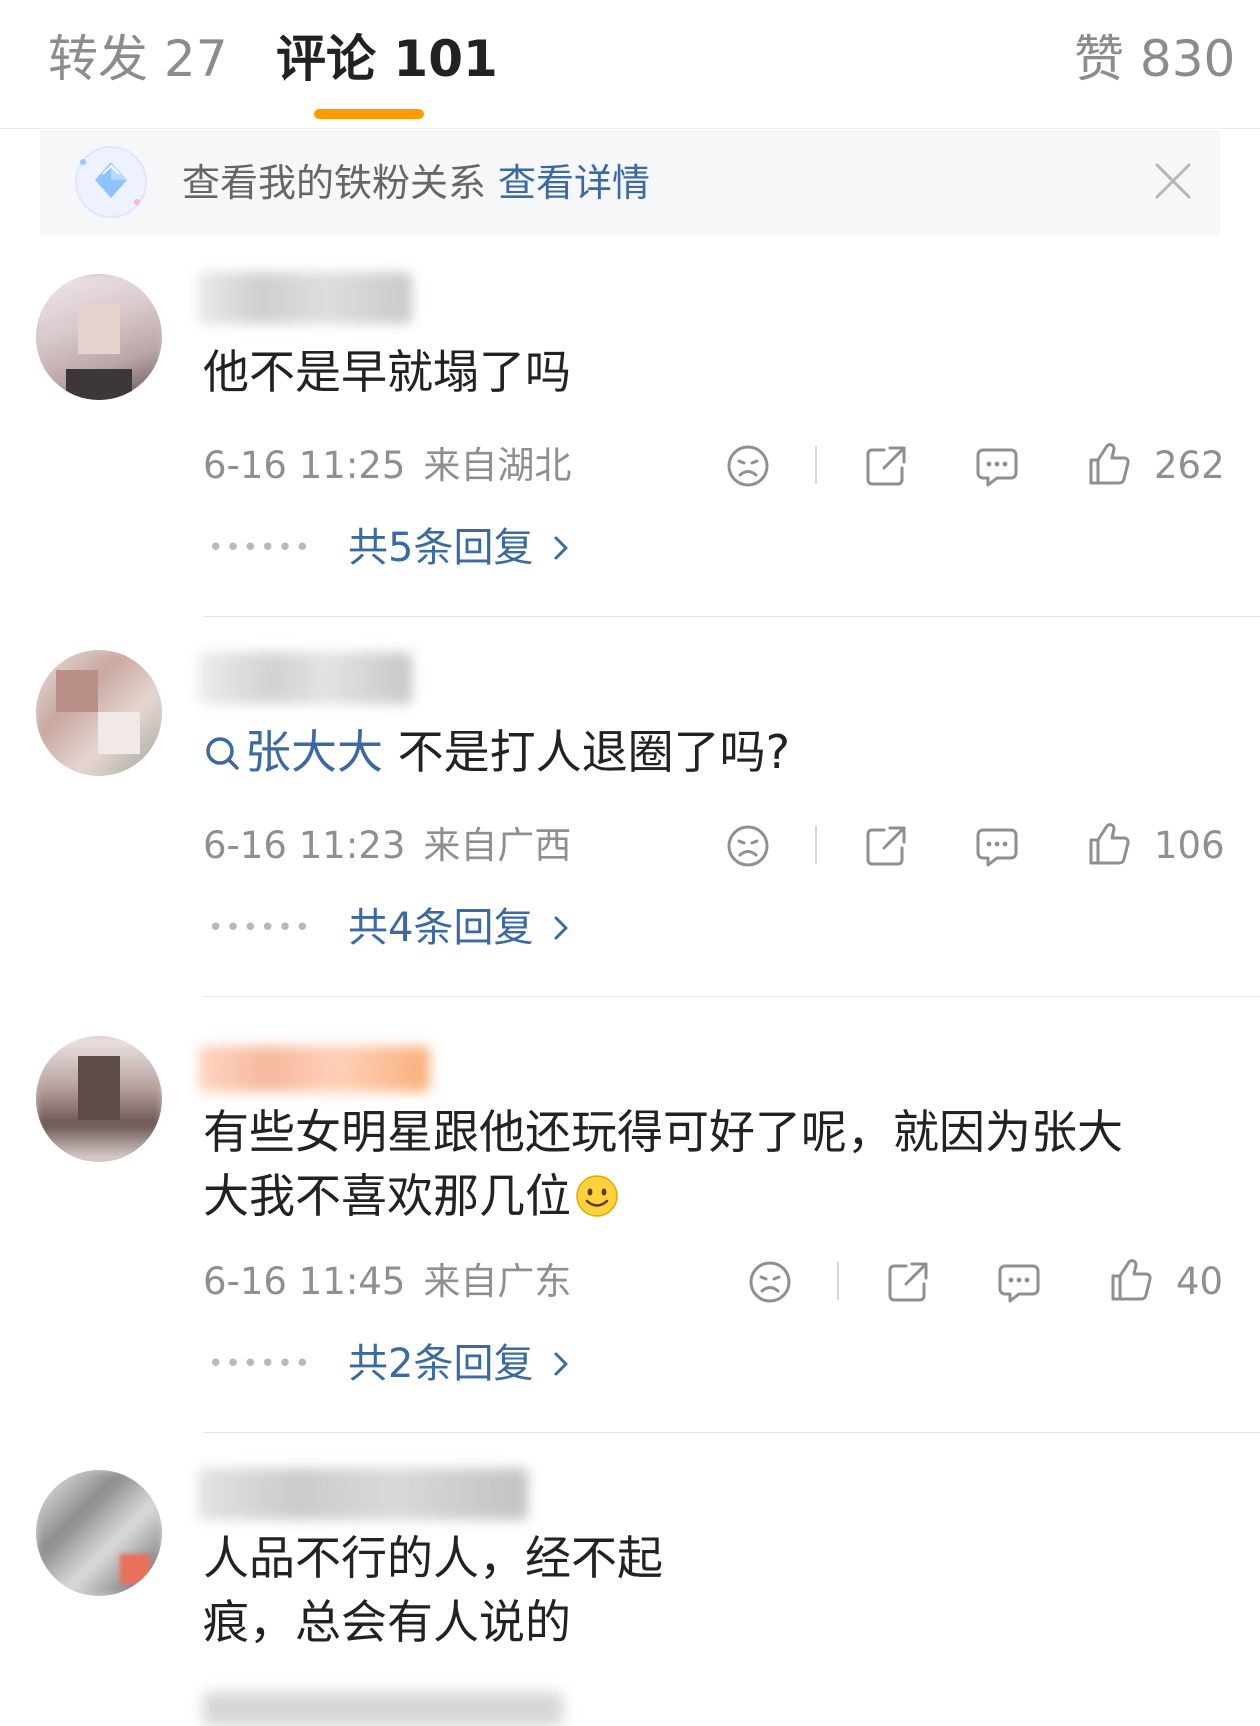  Describe the element at coordinates (383, 1709) in the screenshot. I see `comment-meta-cut` at that location.